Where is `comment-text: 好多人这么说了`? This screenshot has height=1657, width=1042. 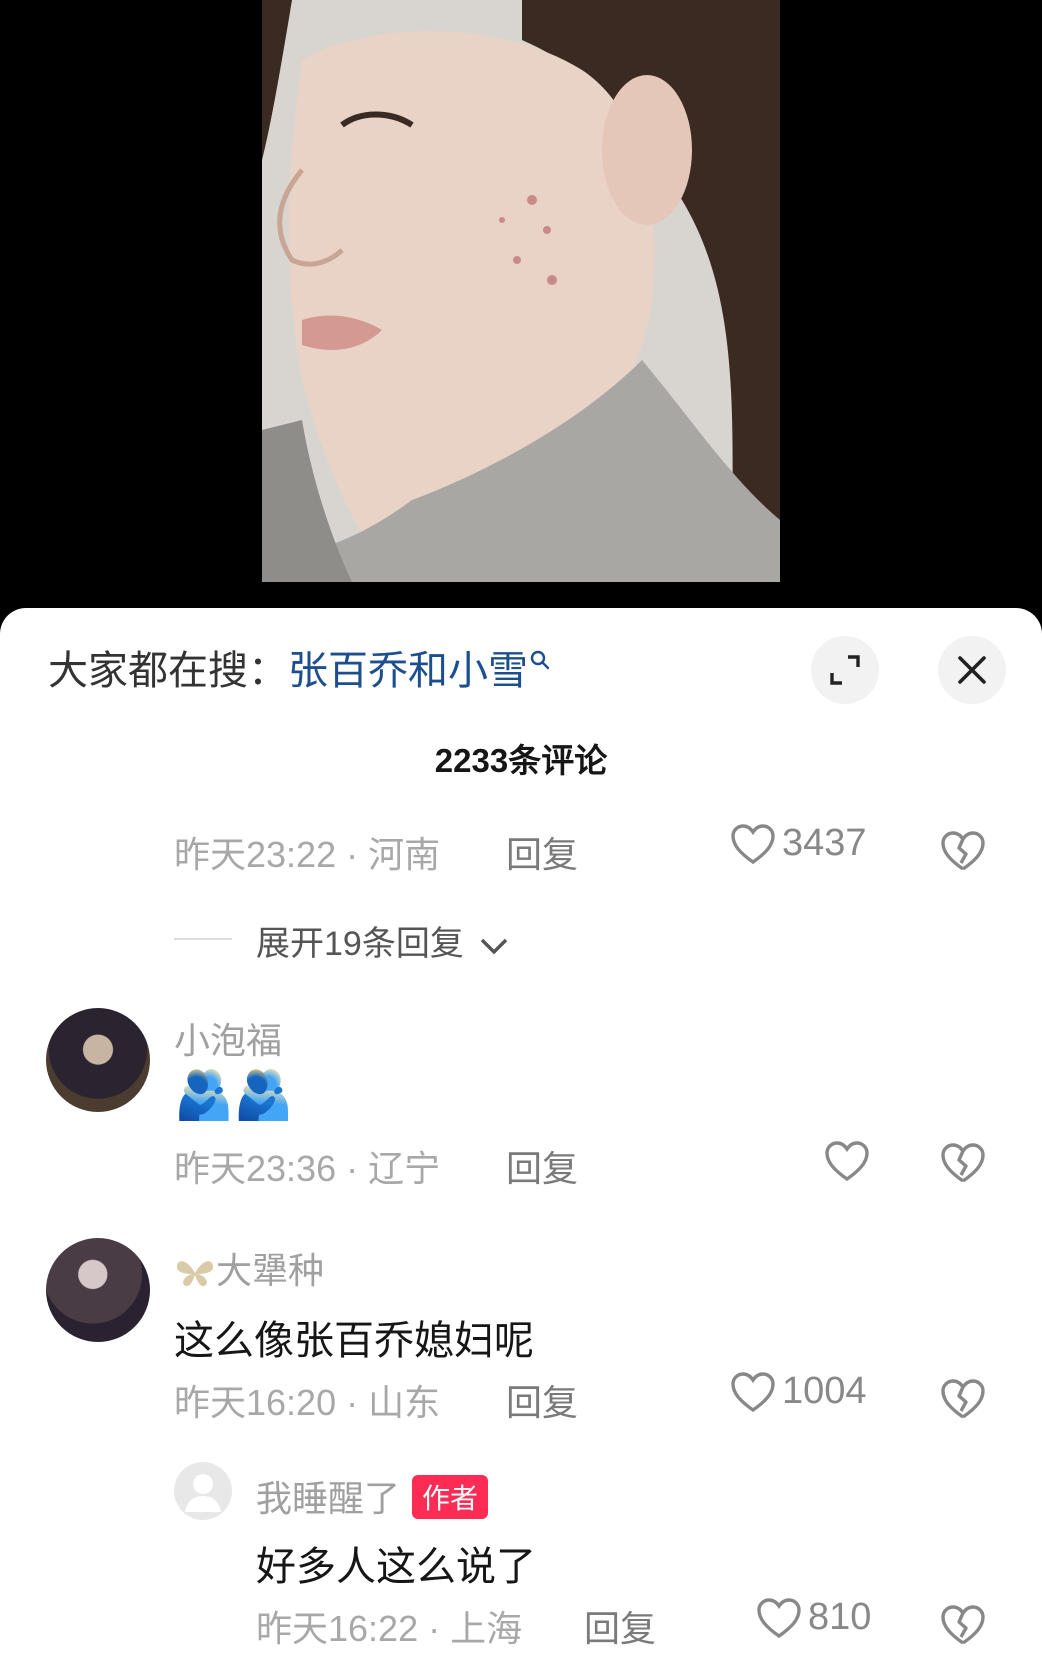
comment-text: 好多人这么说了 is located at coordinates (396, 1567).